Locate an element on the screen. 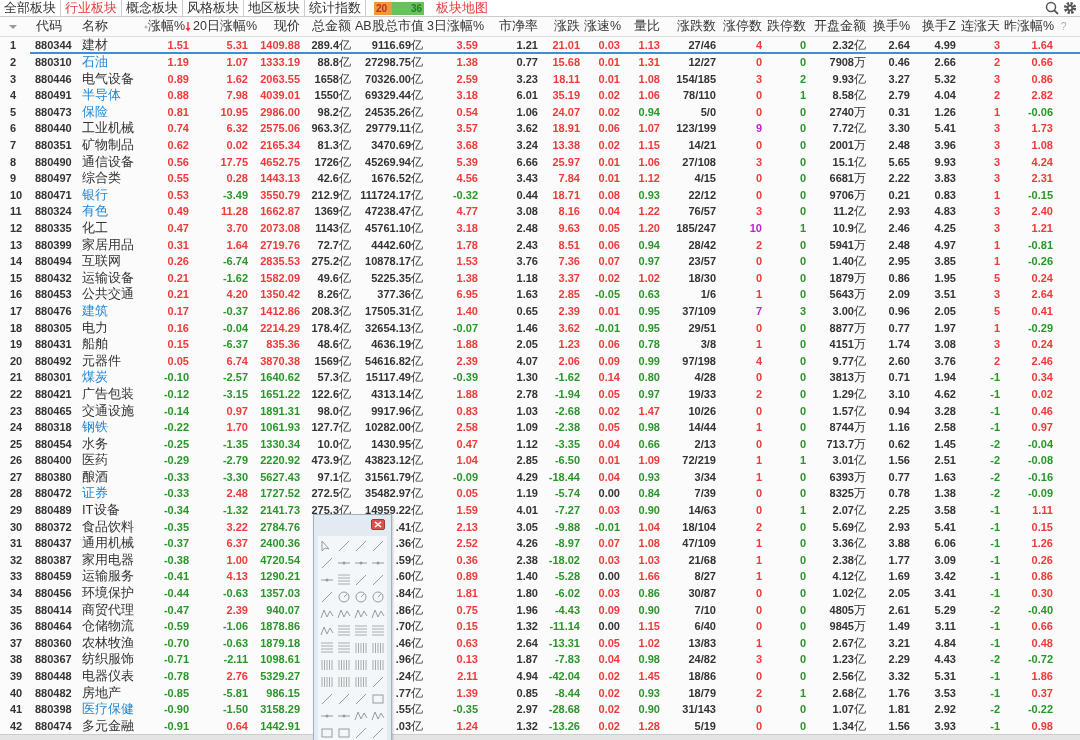 The image size is (1080, 740). table-cell: 水务 is located at coordinates (113, 443).